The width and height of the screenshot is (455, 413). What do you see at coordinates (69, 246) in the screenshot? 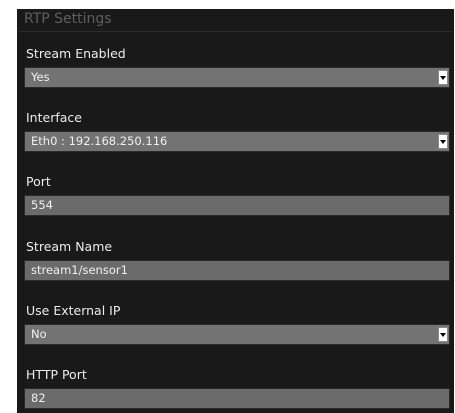
I see `stream-name-label: Stream Name` at bounding box center [69, 246].